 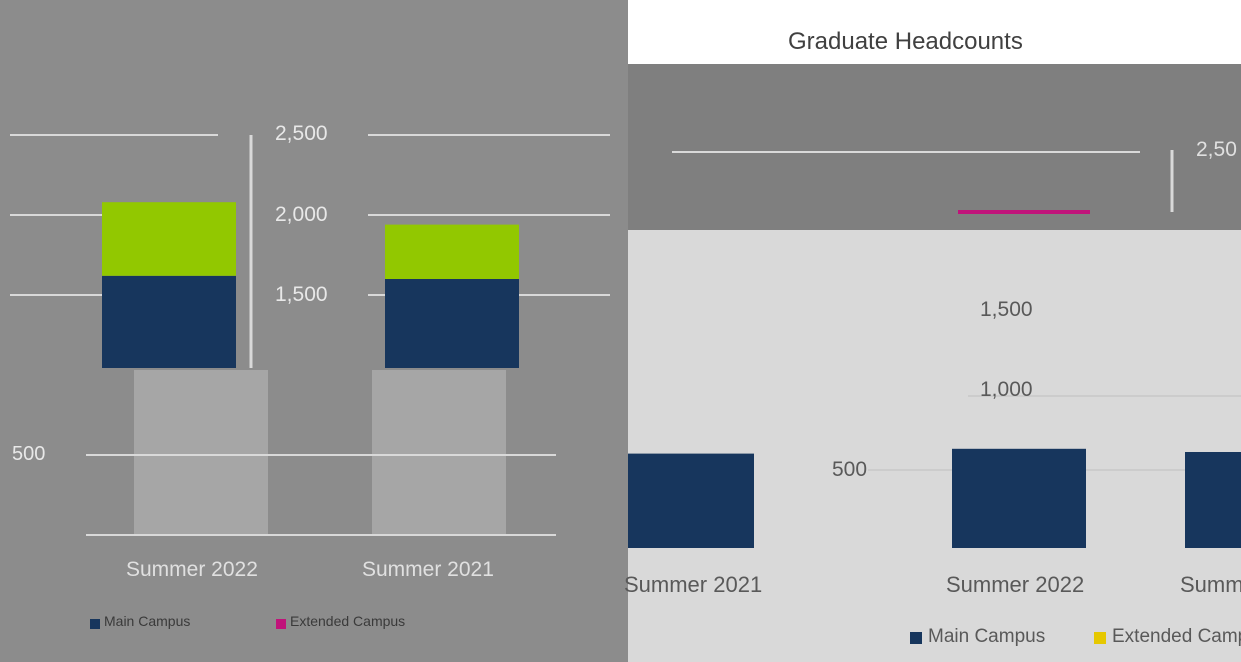 What do you see at coordinates (1015, 584) in the screenshot?
I see `right-category-summer-2022: Summer 2022` at bounding box center [1015, 584].